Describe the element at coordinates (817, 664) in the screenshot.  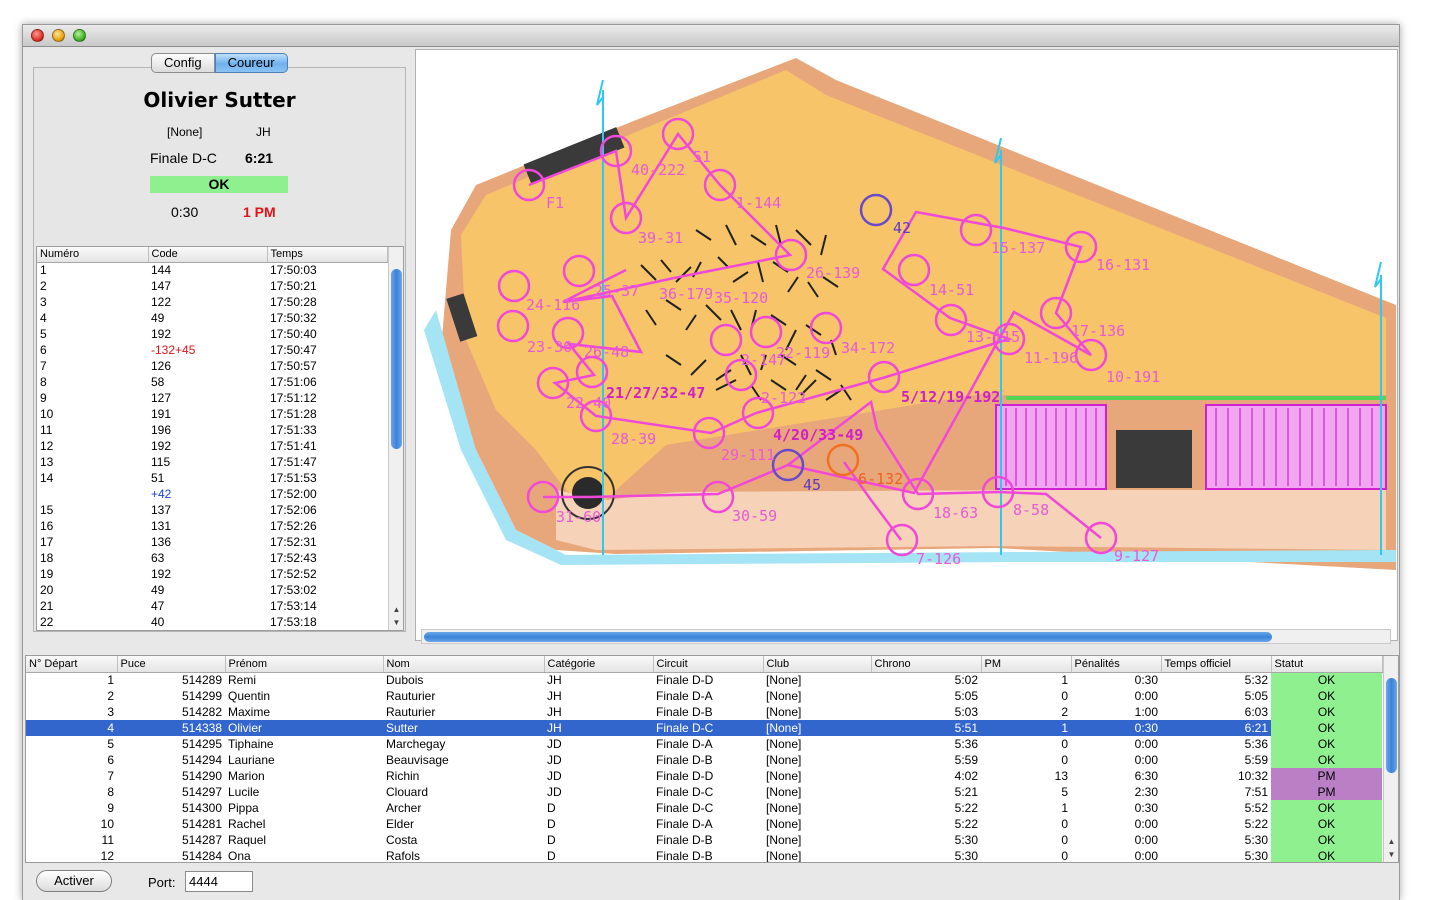
I see `col-header-6: Club` at that location.